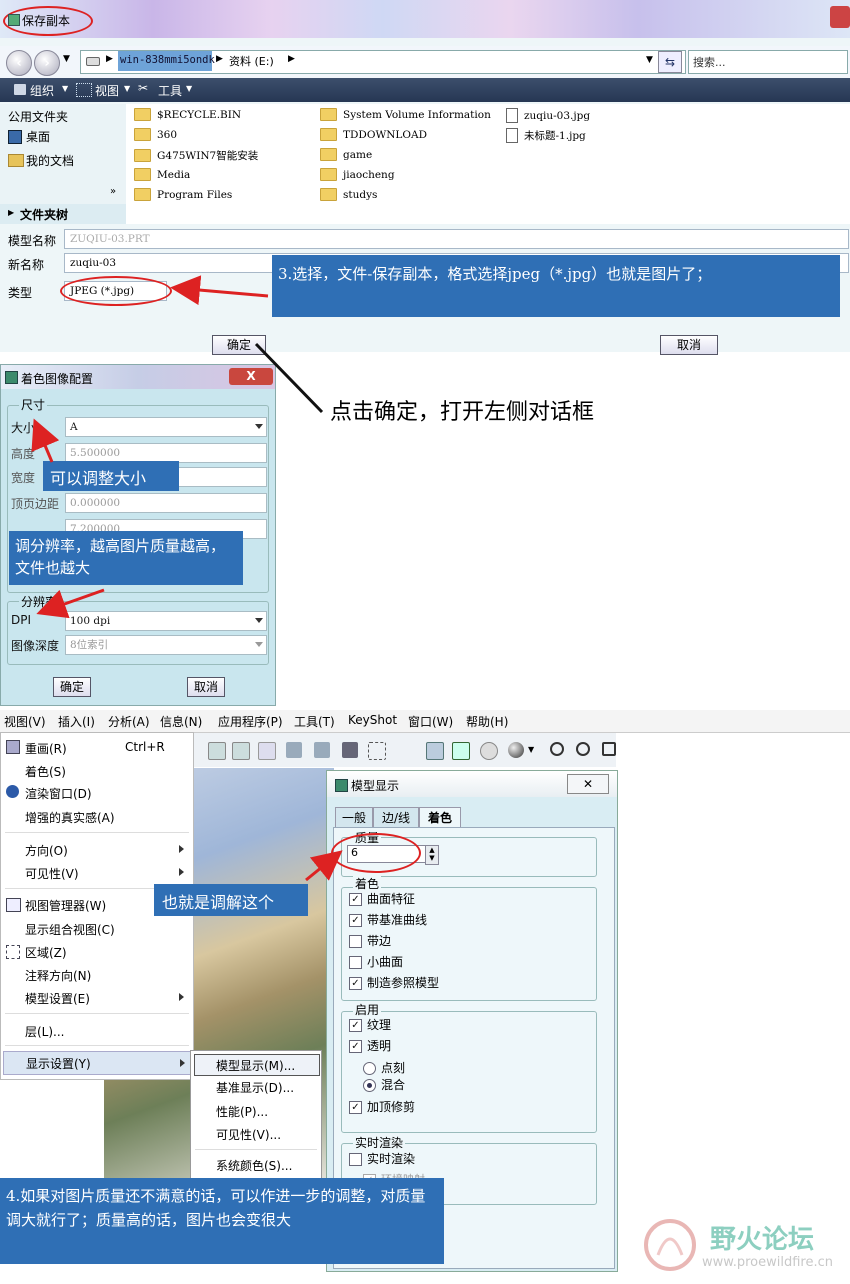  What do you see at coordinates (289, 378) in the screenshot?
I see `arrow-ok-to-dialog` at bounding box center [289, 378].